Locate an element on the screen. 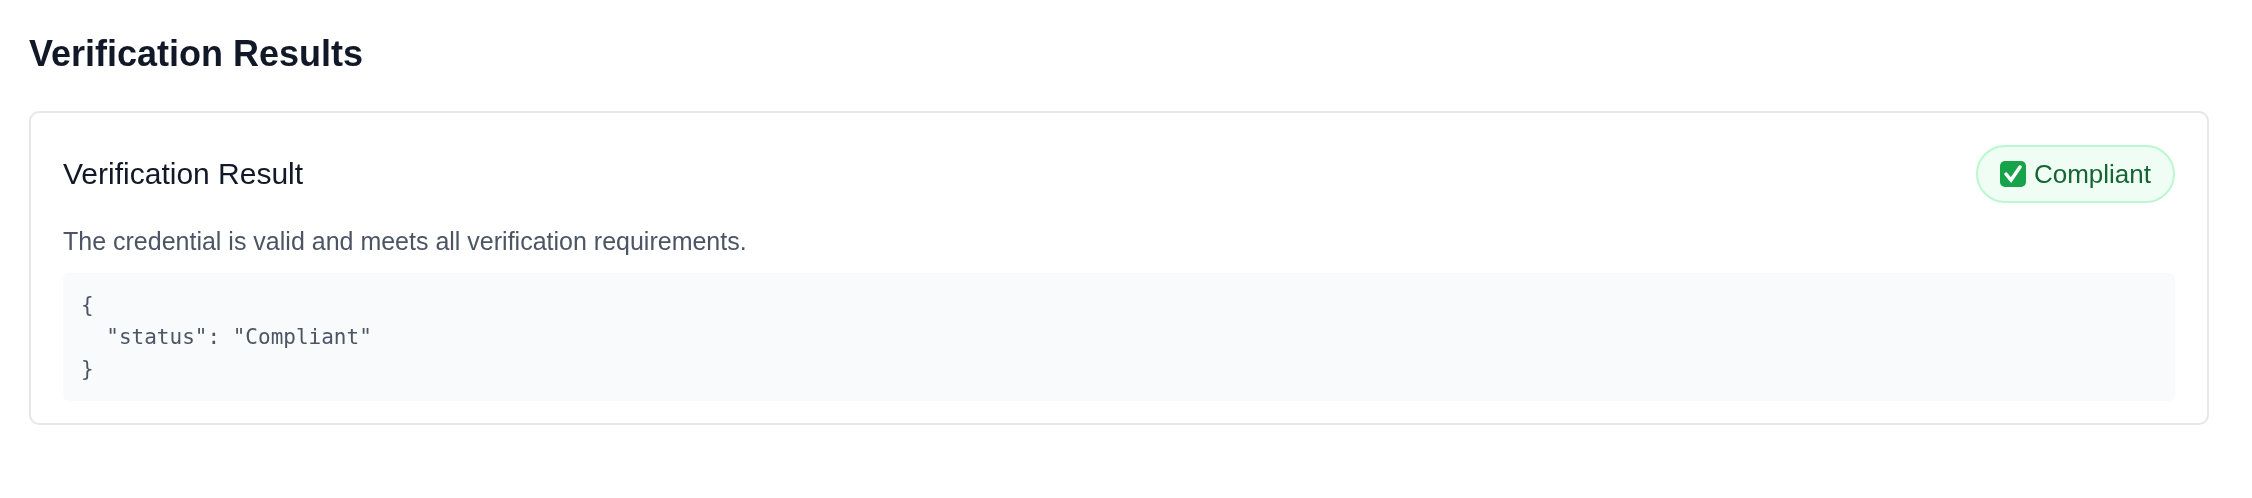 This screenshot has width=2252, height=498. code-line: { is located at coordinates (87, 305).